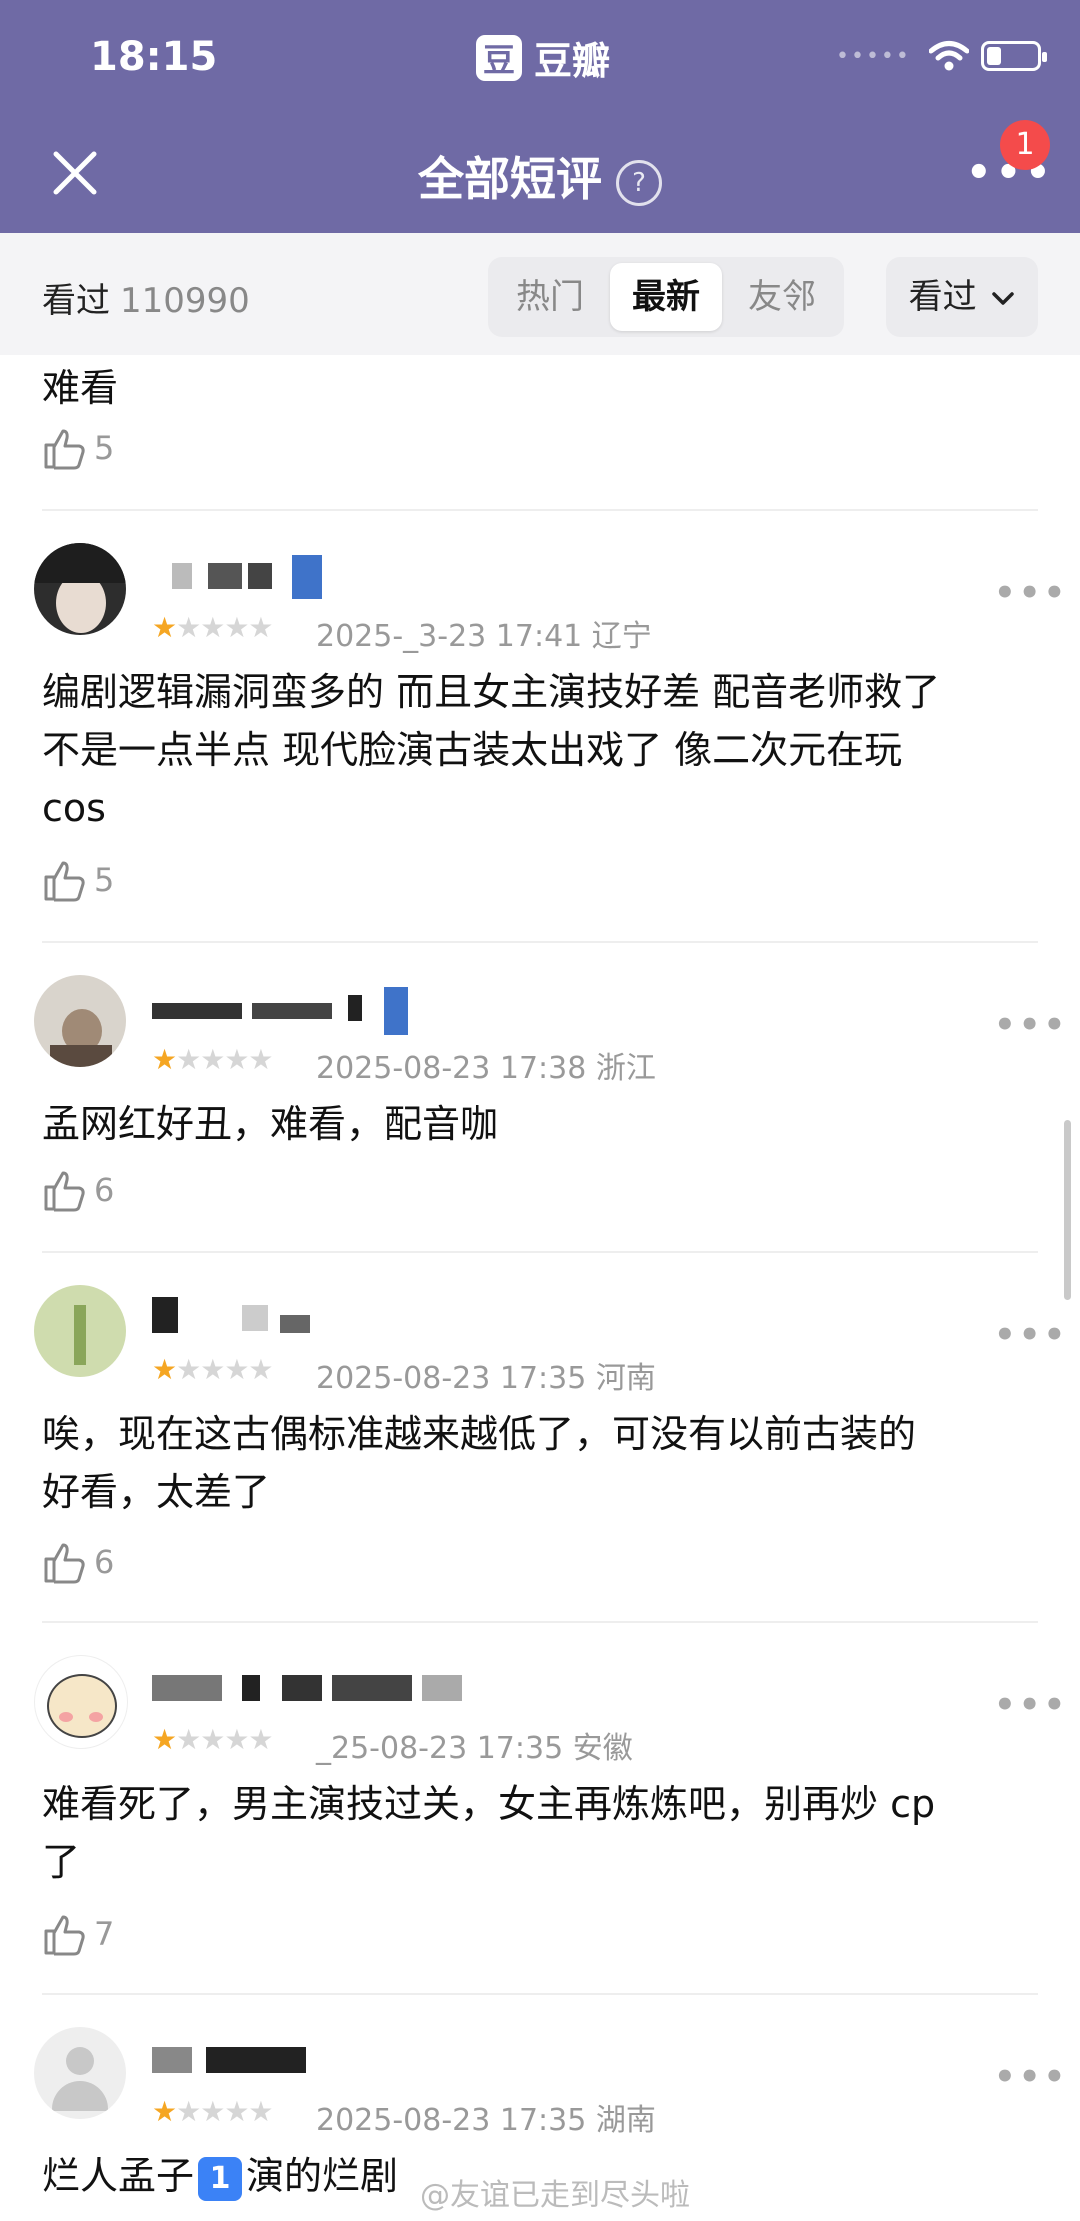 The height and width of the screenshot is (2221, 1080). What do you see at coordinates (782, 297) in the screenshot?
I see `tab-friends: 友邻` at bounding box center [782, 297].